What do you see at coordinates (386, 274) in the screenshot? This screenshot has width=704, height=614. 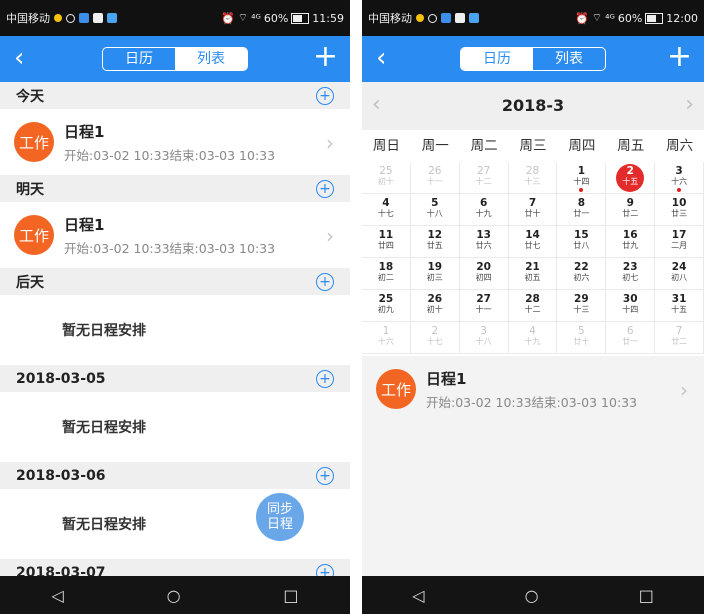 I see `calendar-day: 18 初二` at bounding box center [386, 274].